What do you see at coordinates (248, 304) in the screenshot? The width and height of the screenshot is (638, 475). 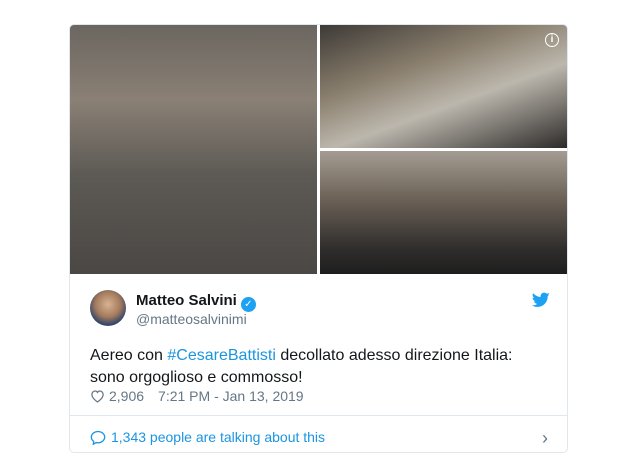 I see `verified-badge-icon: ✓` at bounding box center [248, 304].